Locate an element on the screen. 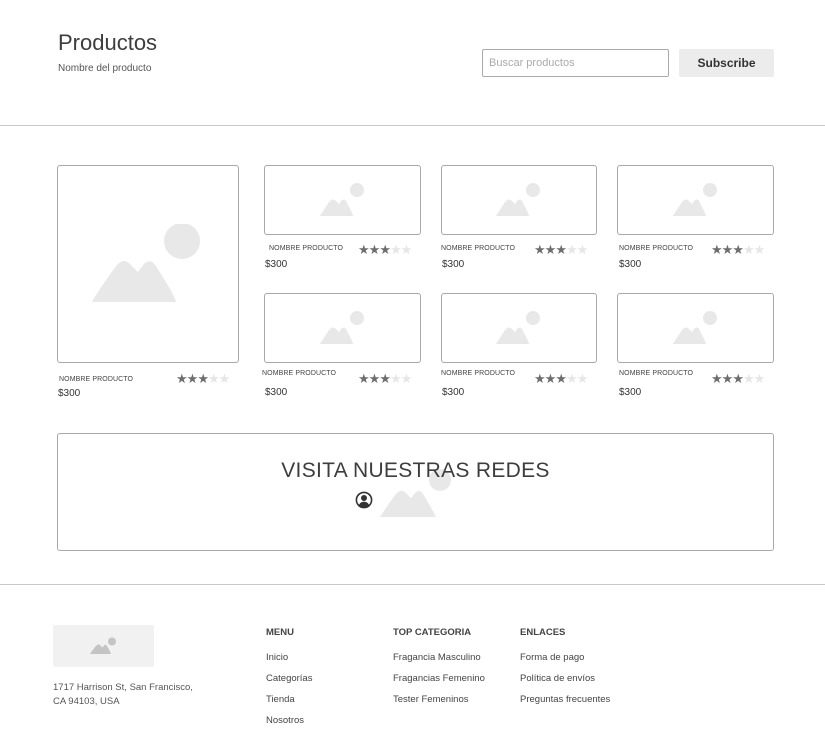 Image resolution: width=825 pixels, height=741 pixels. footer-link-fragancia-masculino: Fragancia Masculino is located at coordinates (437, 657).